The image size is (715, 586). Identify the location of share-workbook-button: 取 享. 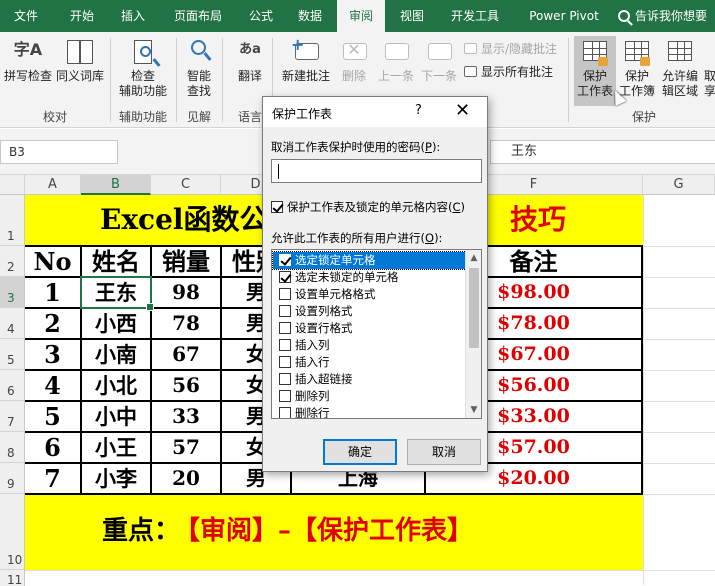
(709, 68).